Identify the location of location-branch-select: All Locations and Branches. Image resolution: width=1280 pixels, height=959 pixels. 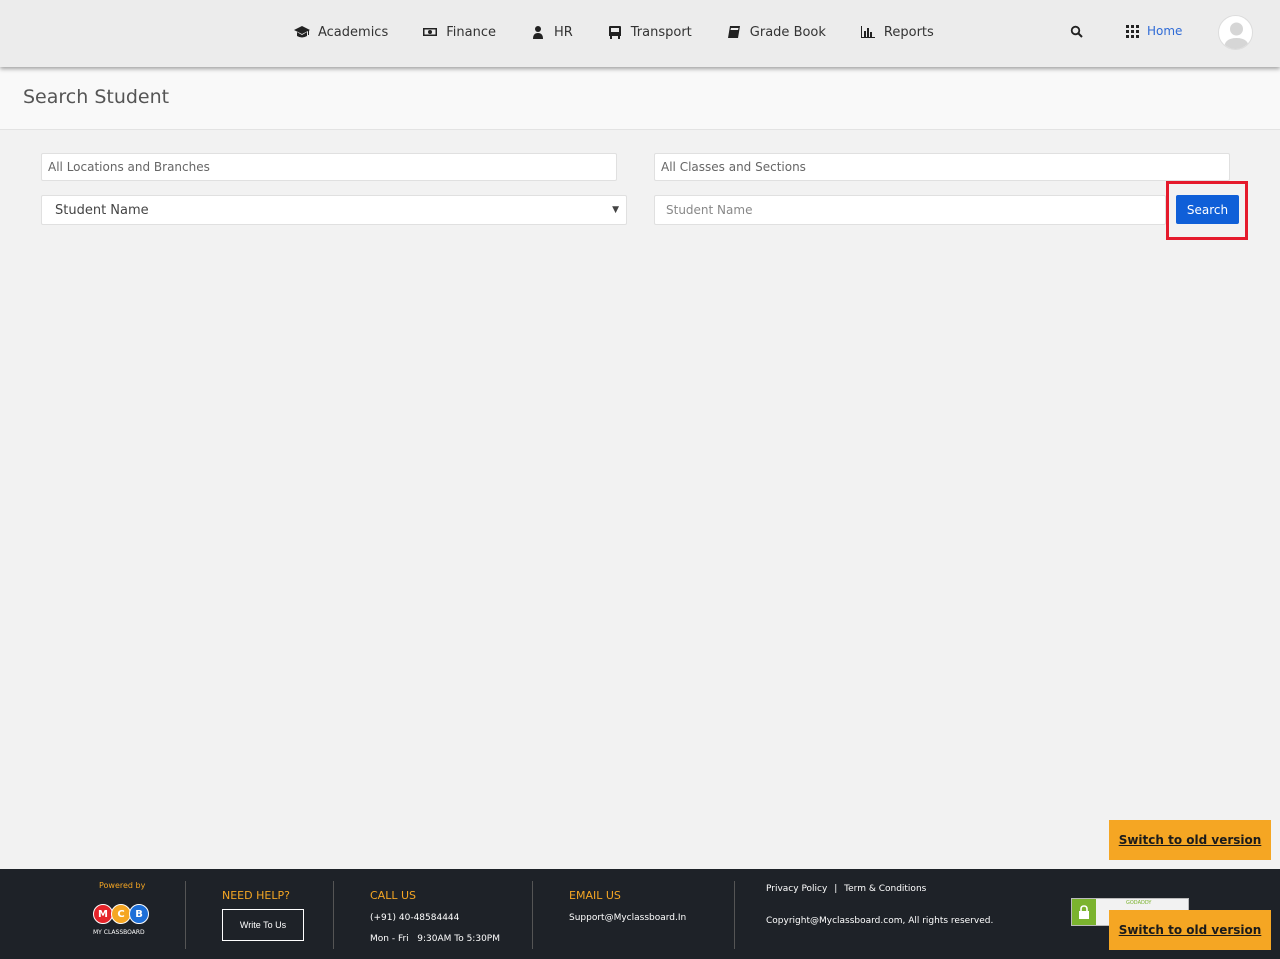
(329, 167).